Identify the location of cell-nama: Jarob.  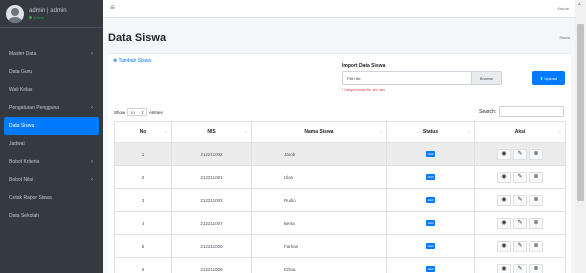
(319, 154).